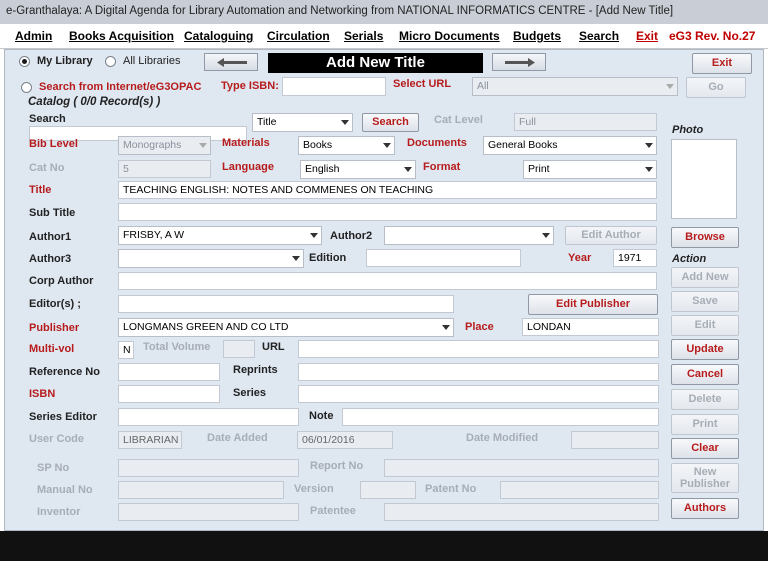 Image resolution: width=768 pixels, height=561 pixels. I want to click on previous-record-button, so click(231, 62).